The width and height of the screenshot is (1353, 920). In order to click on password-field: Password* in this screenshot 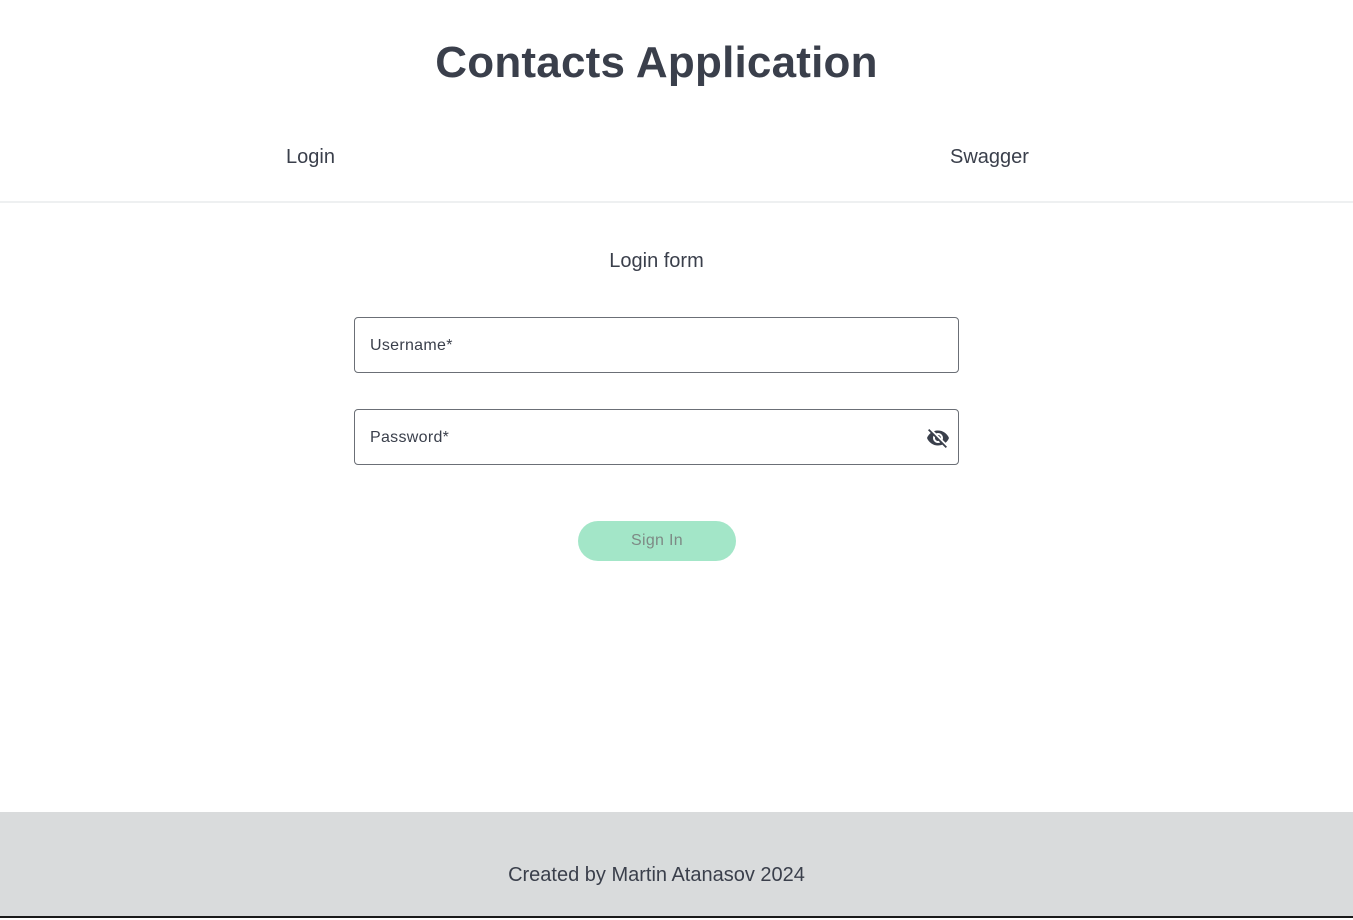, I will do `click(656, 437)`.